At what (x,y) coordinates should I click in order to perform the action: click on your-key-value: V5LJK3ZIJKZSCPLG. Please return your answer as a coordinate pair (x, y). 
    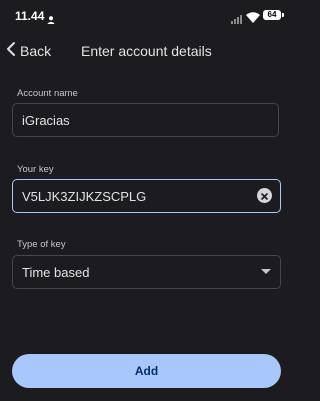
    Looking at the image, I should click on (84, 196).